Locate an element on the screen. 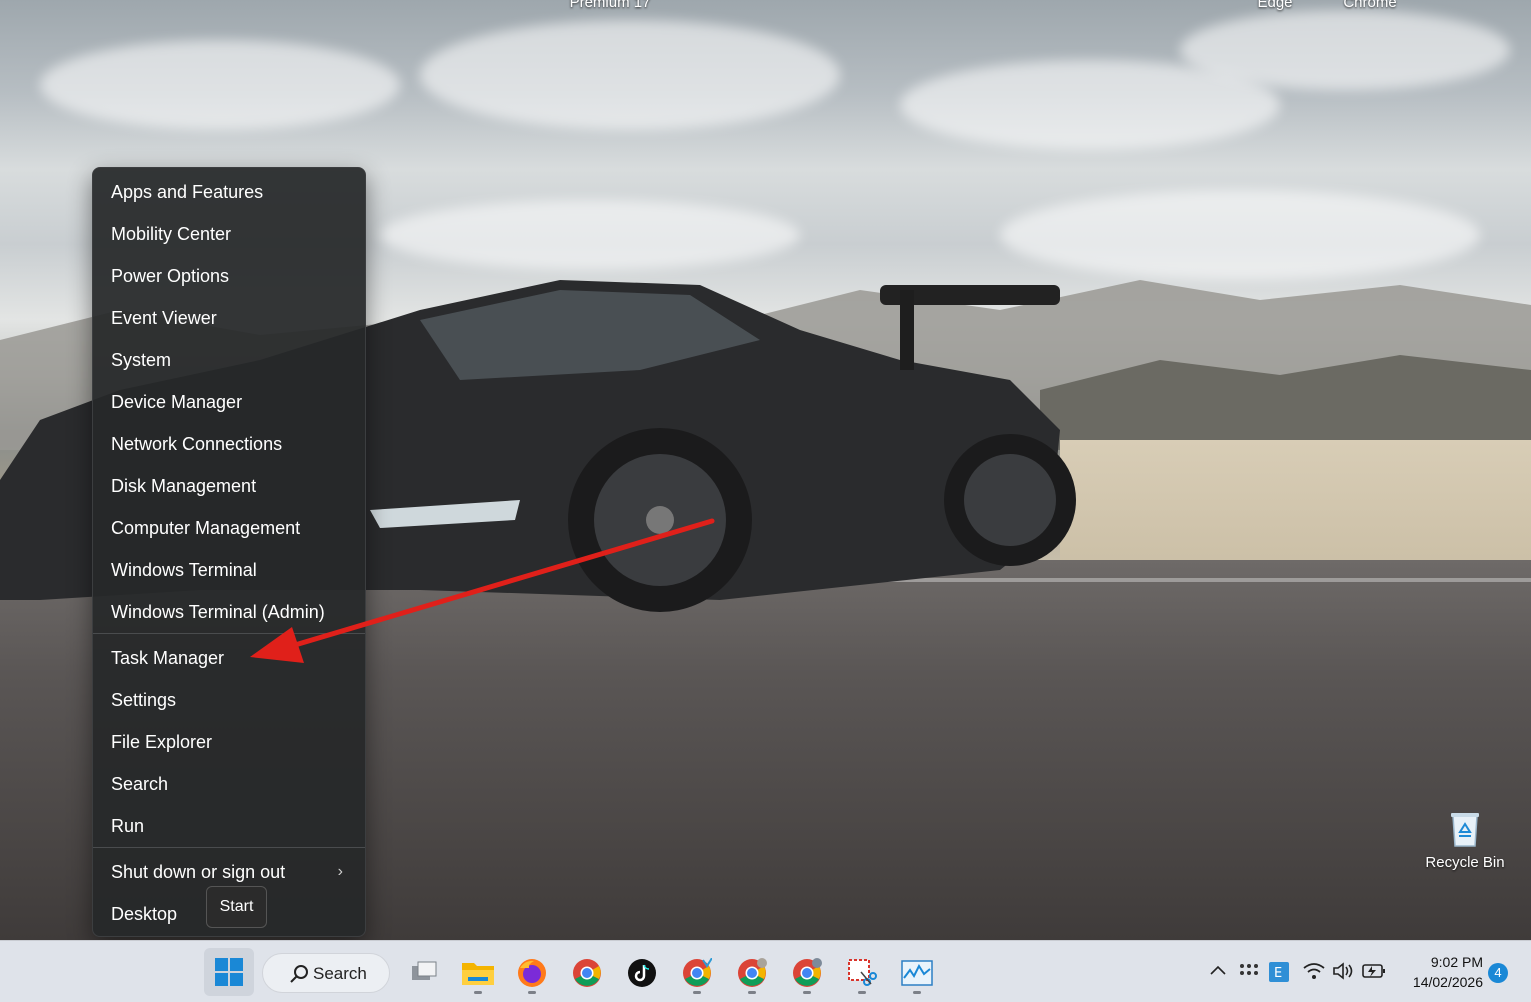 The image size is (1531, 1002). input-language-icon: E is located at coordinates (1279, 972).